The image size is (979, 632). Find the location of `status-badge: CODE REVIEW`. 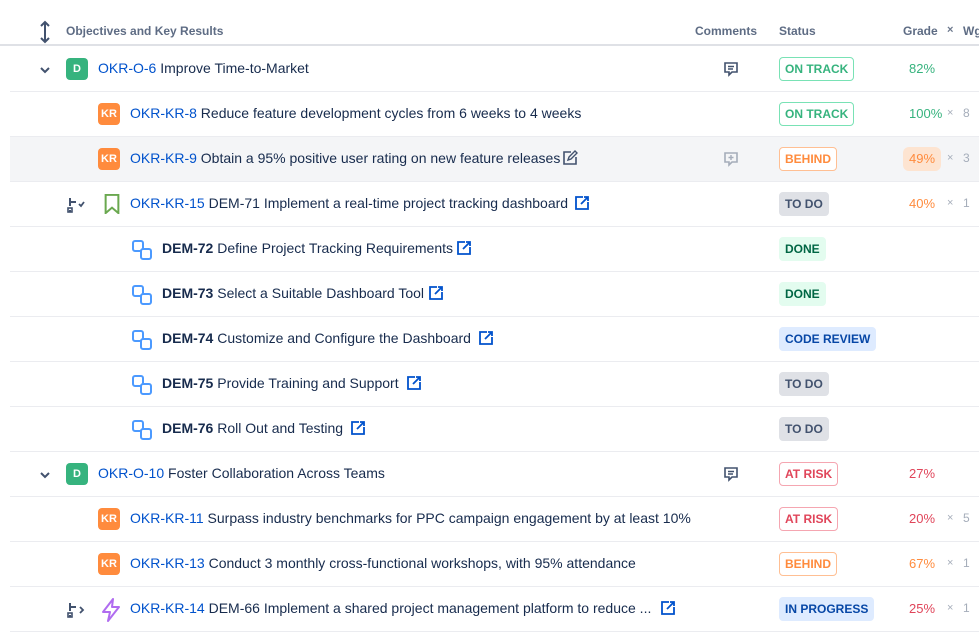

status-badge: CODE REVIEW is located at coordinates (828, 339).